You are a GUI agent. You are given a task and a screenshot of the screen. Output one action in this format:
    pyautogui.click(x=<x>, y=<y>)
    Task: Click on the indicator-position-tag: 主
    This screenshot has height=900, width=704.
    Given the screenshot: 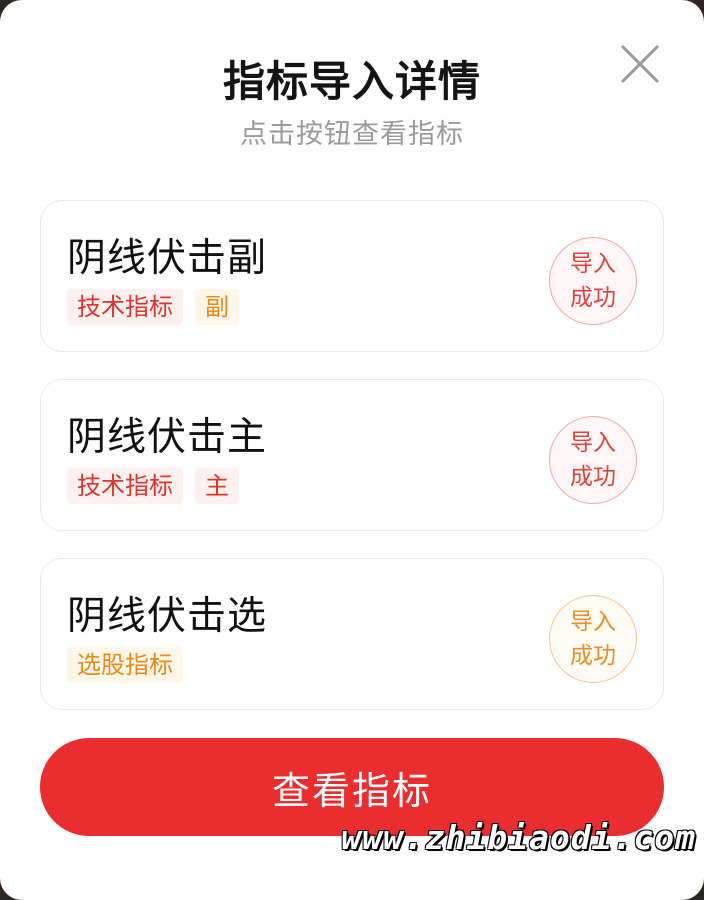 What is the action you would take?
    pyautogui.click(x=217, y=486)
    